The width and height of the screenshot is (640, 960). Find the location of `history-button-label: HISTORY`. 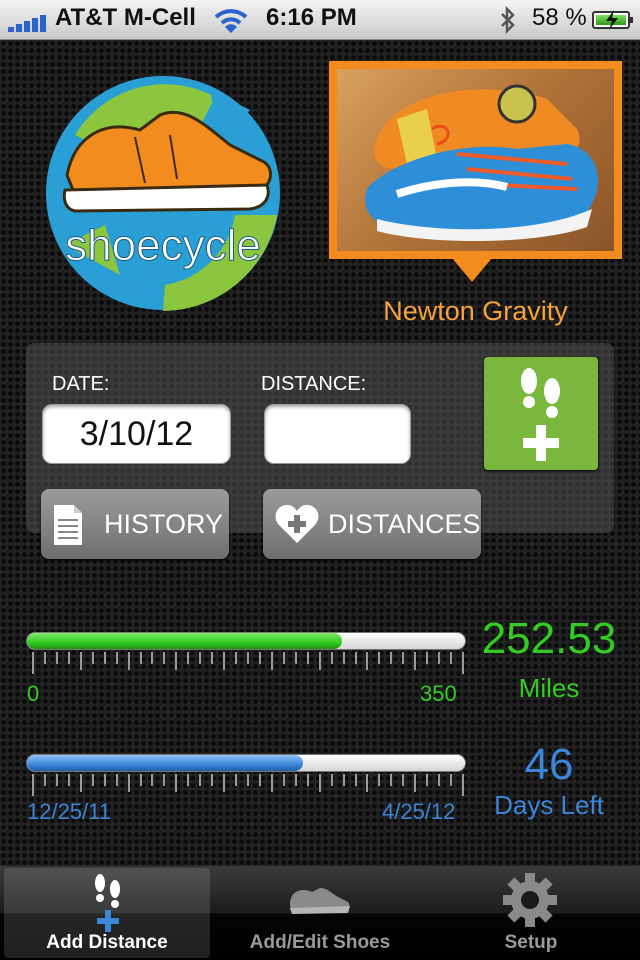

history-button-label: HISTORY is located at coordinates (164, 524).